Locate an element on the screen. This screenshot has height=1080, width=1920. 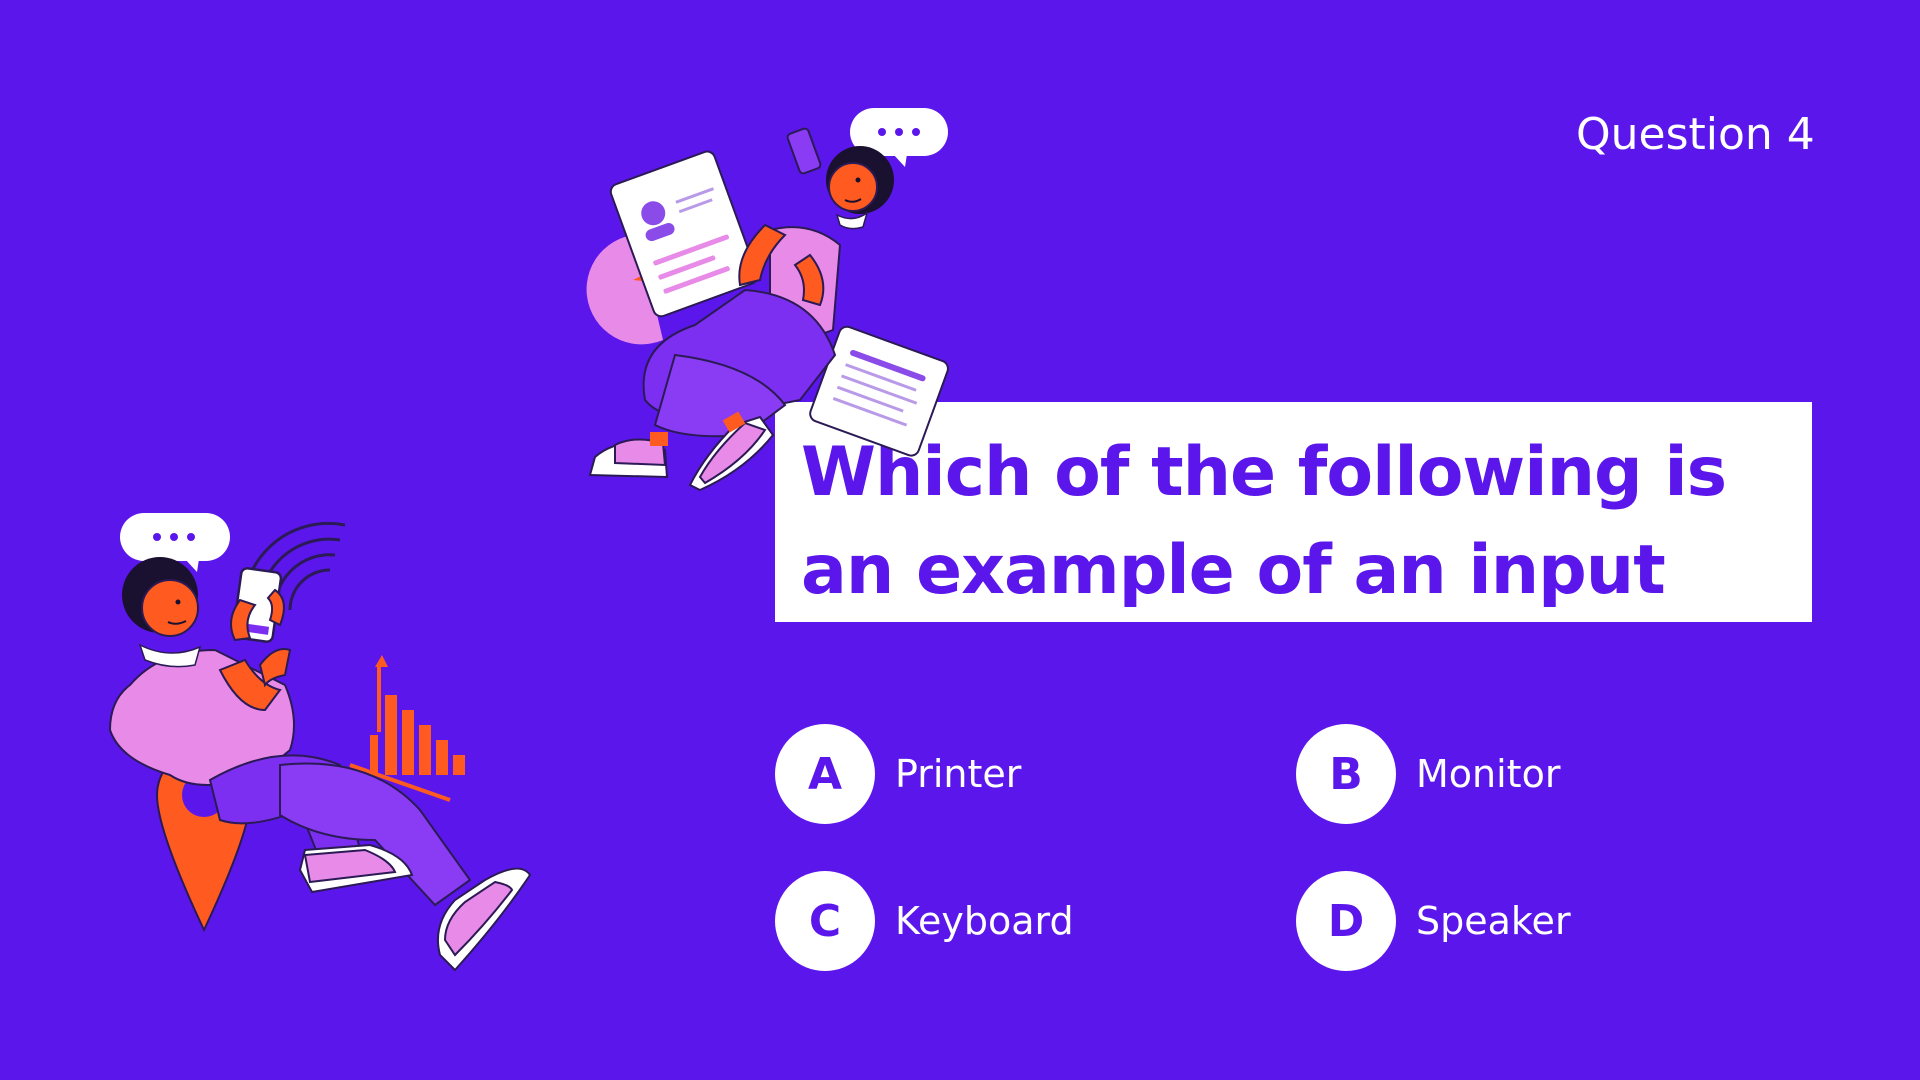
option-c-letter: C is located at coordinates (825, 921).